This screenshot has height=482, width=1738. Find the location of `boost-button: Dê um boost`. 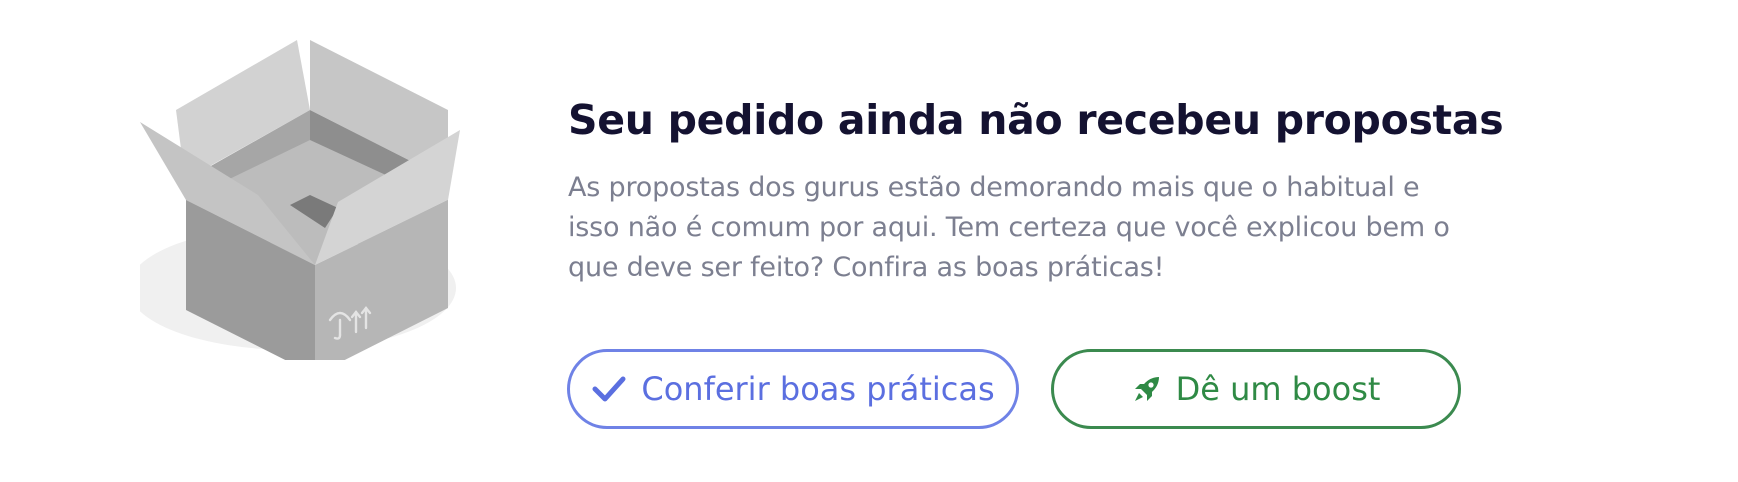

boost-button: Dê um boost is located at coordinates (1256, 389).